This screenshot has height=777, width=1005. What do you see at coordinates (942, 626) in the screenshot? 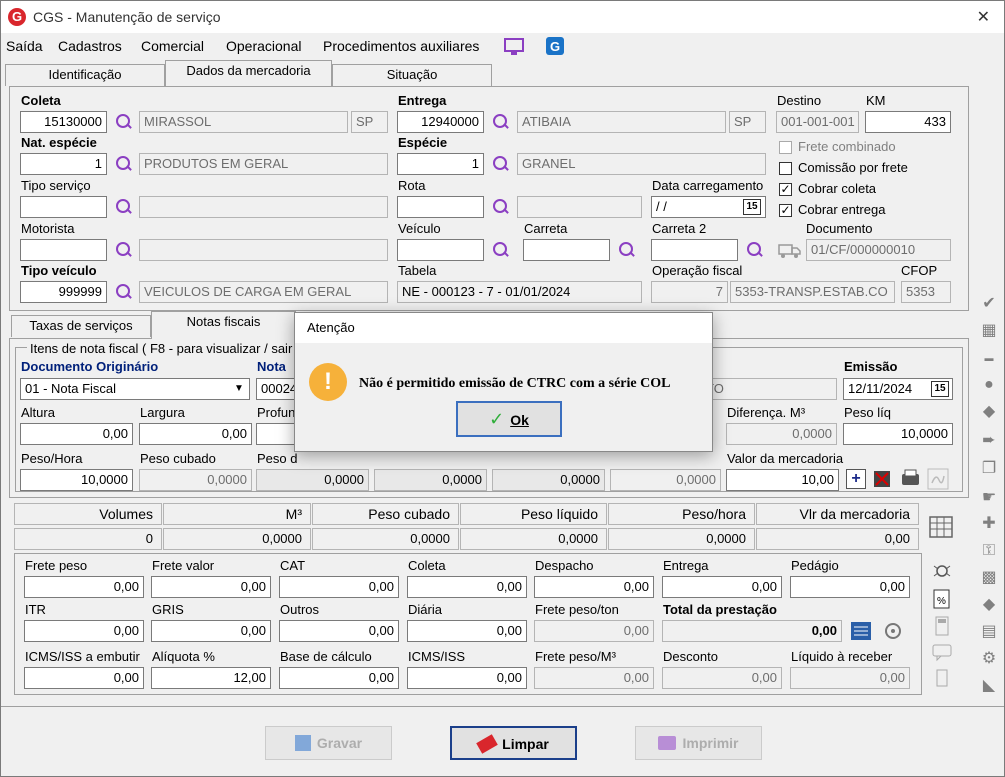
I see `calculator-icon` at bounding box center [942, 626].